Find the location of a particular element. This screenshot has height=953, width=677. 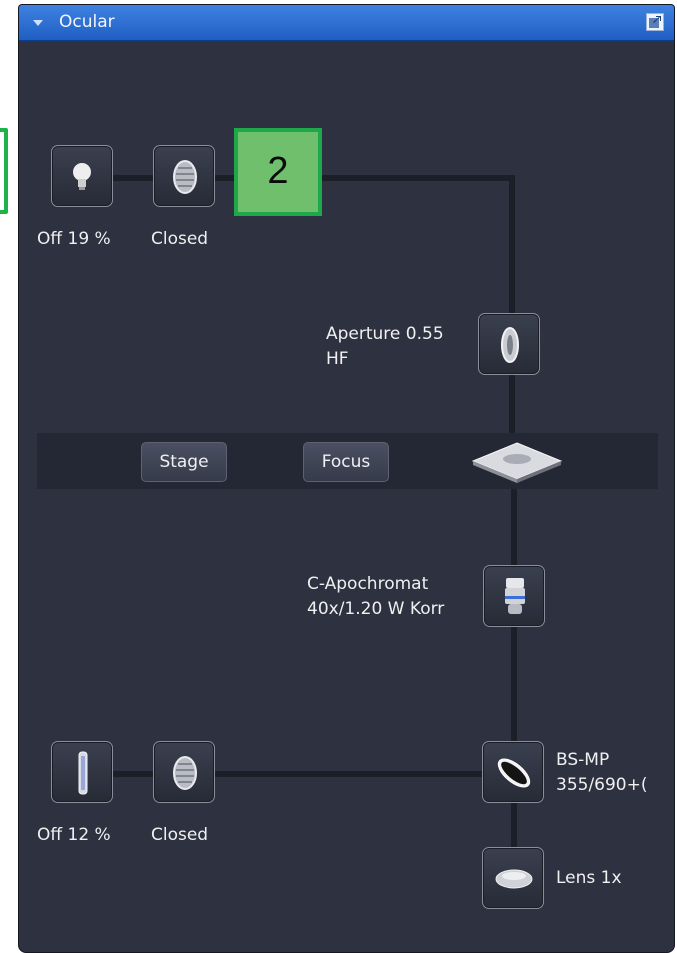

aperture-label-line1: Aperture 0.55 is located at coordinates (385, 334).